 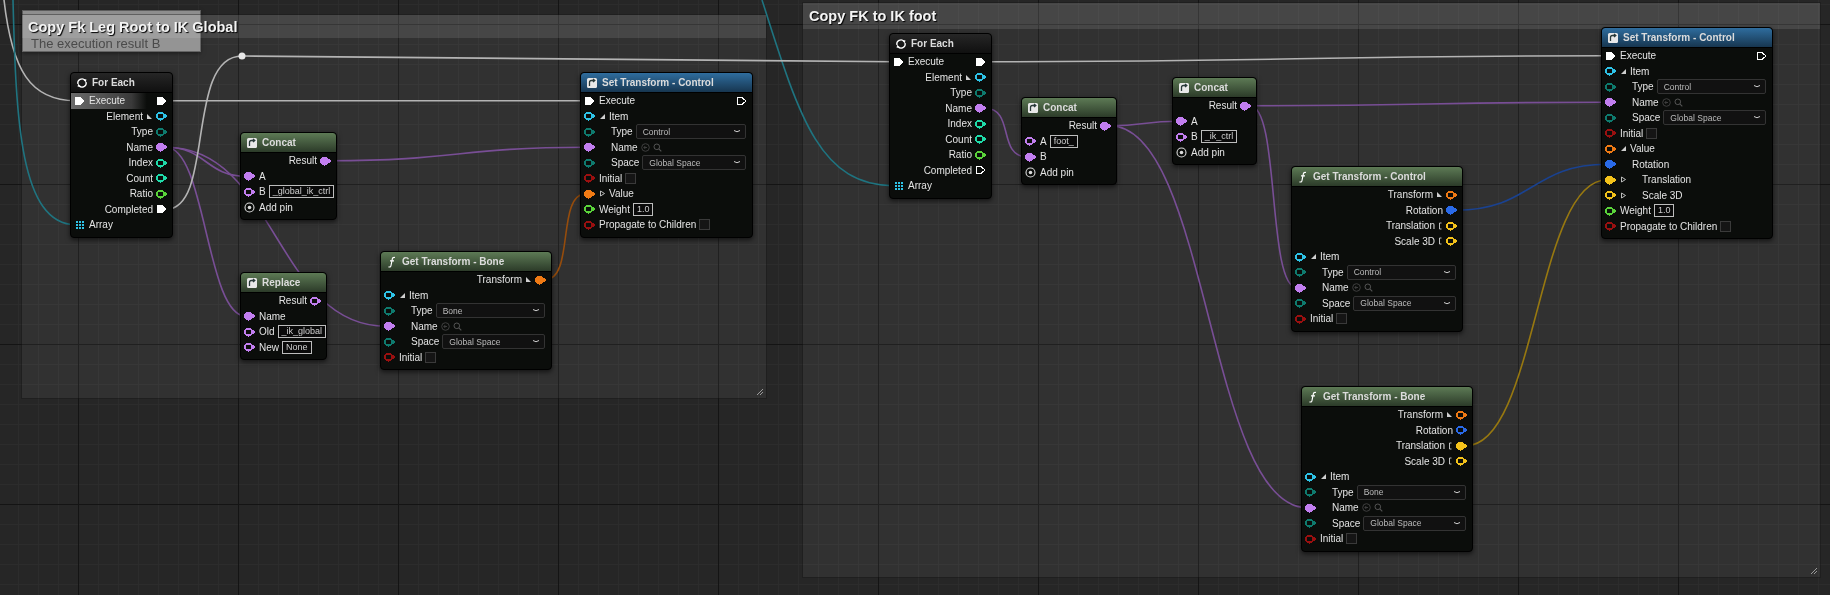 I want to click on node-header: Get Transform - Control, so click(x=1377, y=177).